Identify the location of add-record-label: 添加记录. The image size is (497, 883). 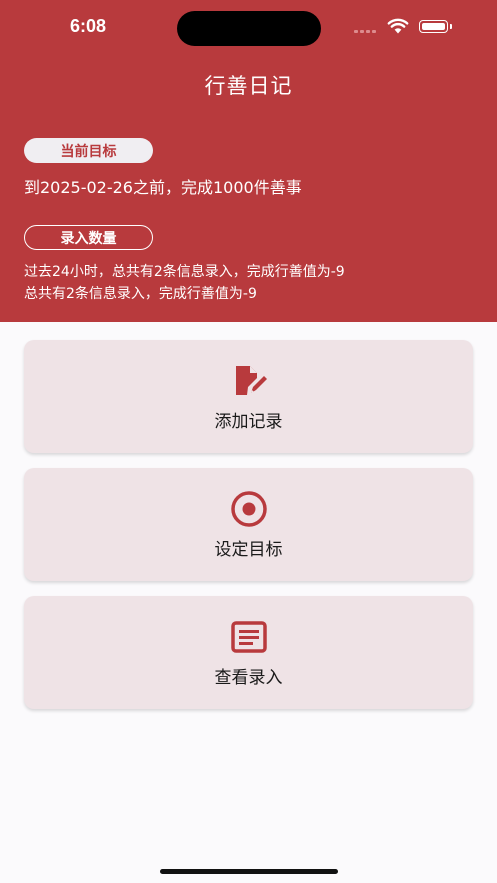
(248, 422).